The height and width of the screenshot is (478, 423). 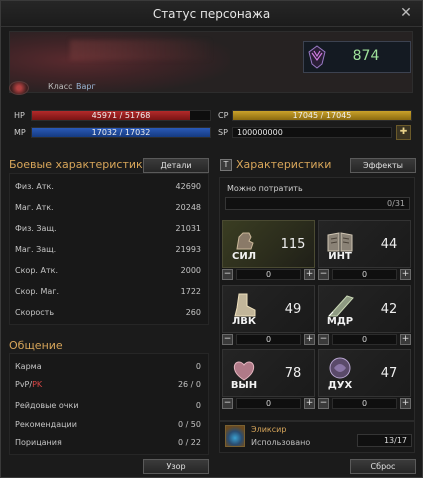 I want to click on combat-power-value: 874, so click(x=366, y=56).